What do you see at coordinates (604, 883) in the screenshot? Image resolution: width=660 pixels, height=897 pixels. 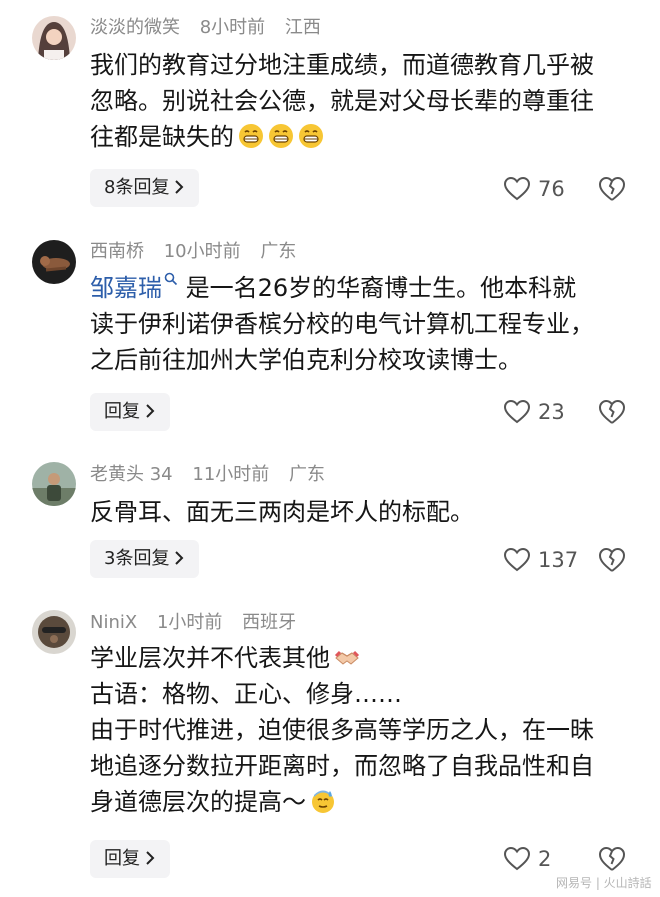 I see `watermark: 网易号 | 火山詩話` at bounding box center [604, 883].